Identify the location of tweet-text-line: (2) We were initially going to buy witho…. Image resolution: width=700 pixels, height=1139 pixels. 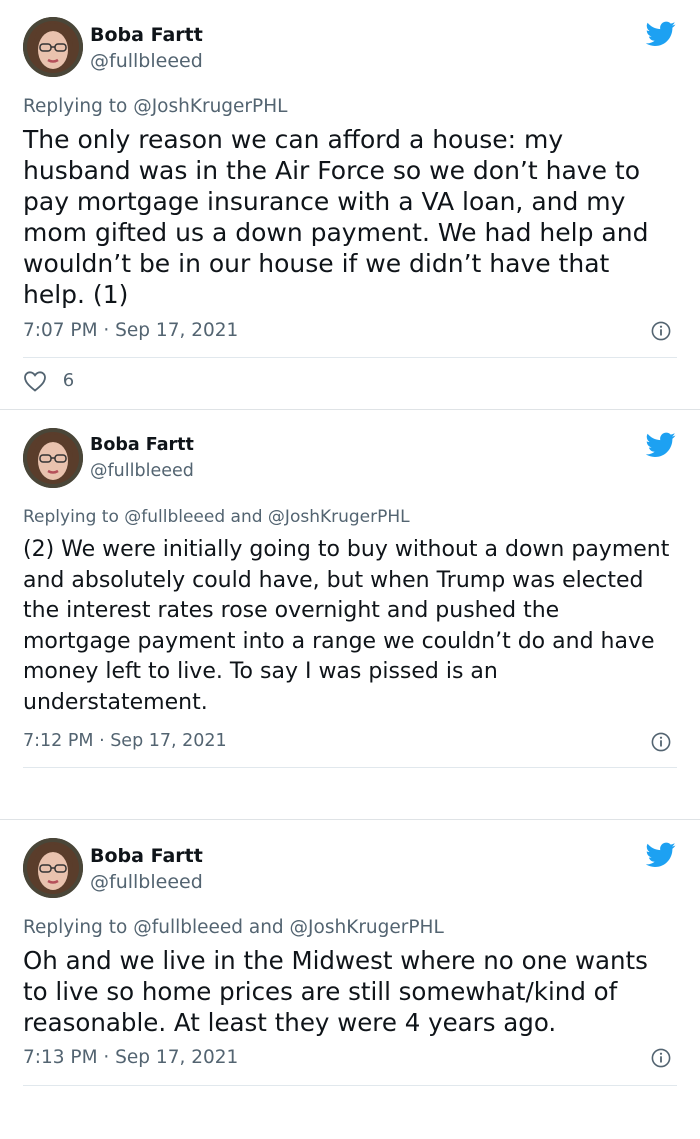
(346, 549).